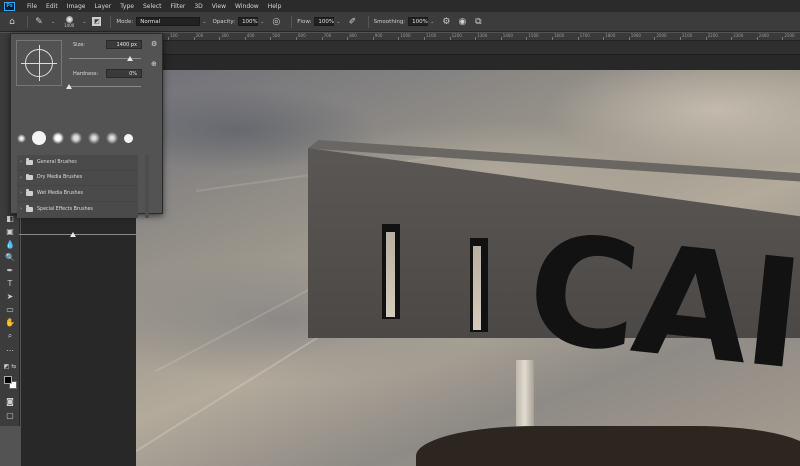 The image size is (800, 466). I want to click on path-selection-tool-icon: ➤, so click(10, 296).